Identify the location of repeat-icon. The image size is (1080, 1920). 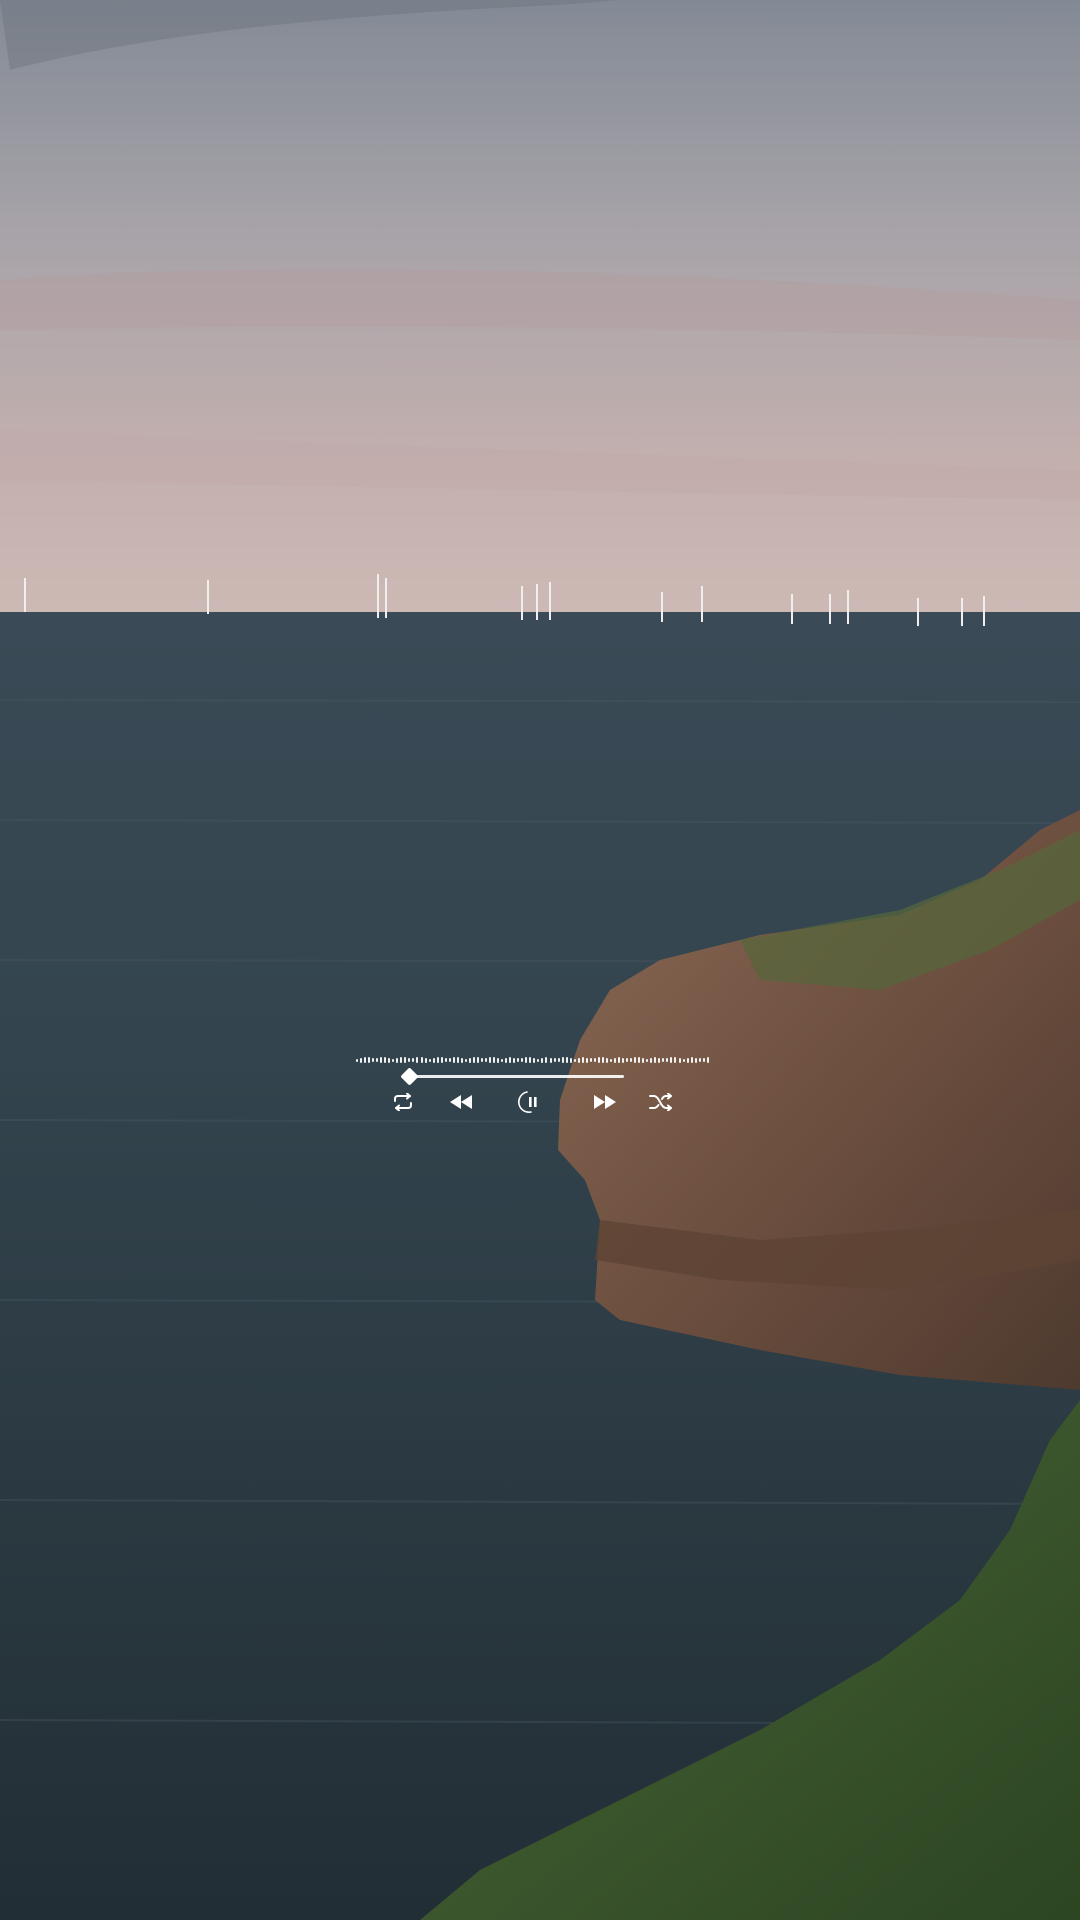
(403, 1102).